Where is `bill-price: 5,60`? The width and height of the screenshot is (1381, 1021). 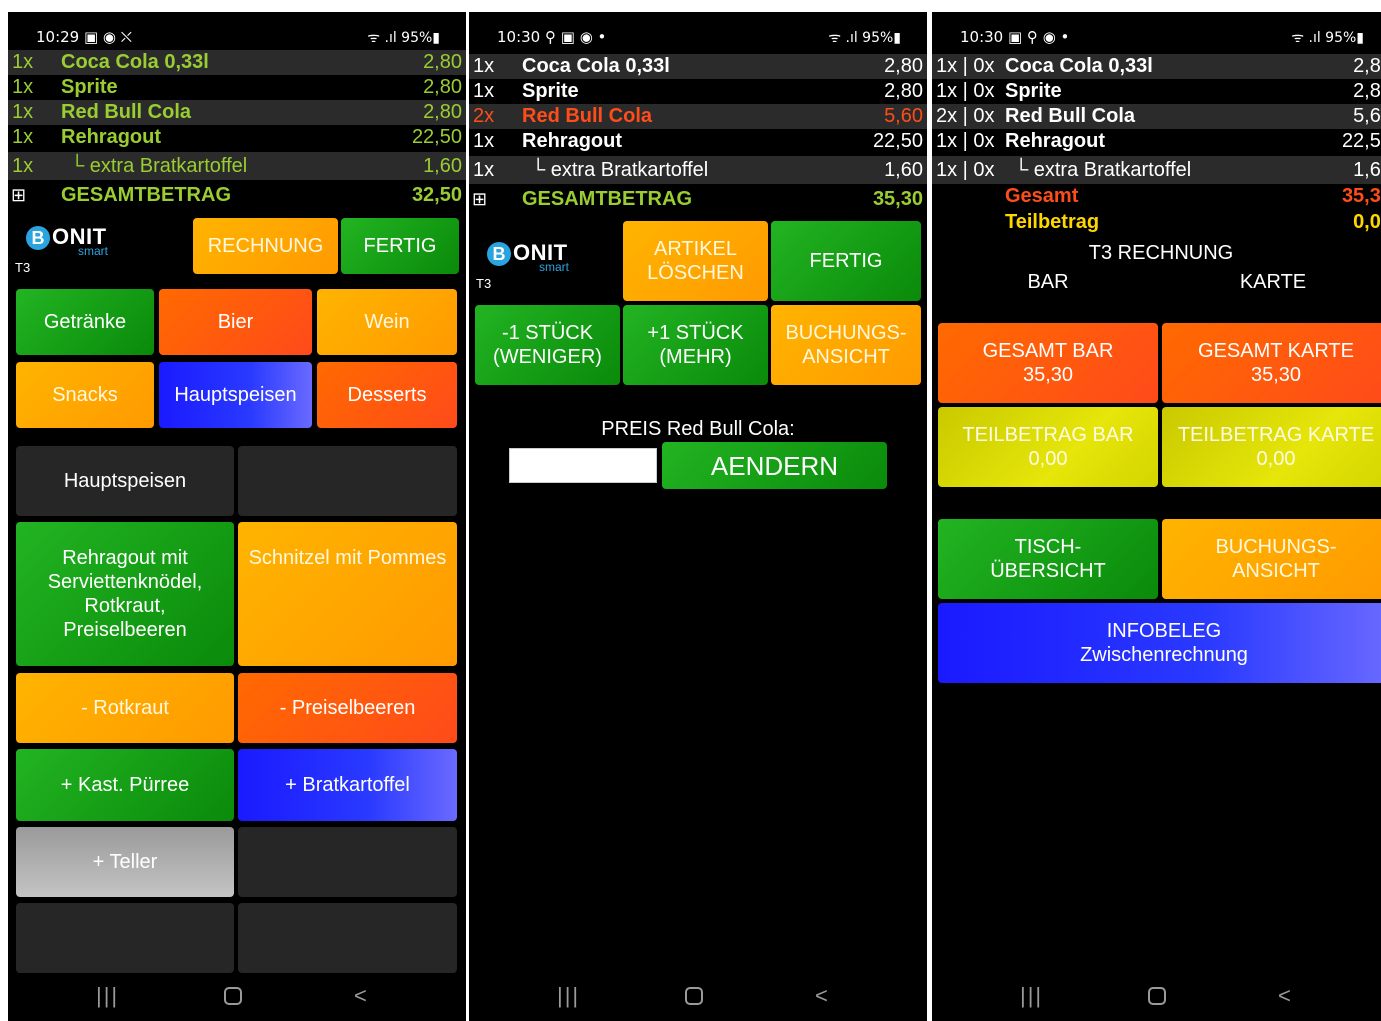 bill-price: 5,60 is located at coordinates (1367, 116).